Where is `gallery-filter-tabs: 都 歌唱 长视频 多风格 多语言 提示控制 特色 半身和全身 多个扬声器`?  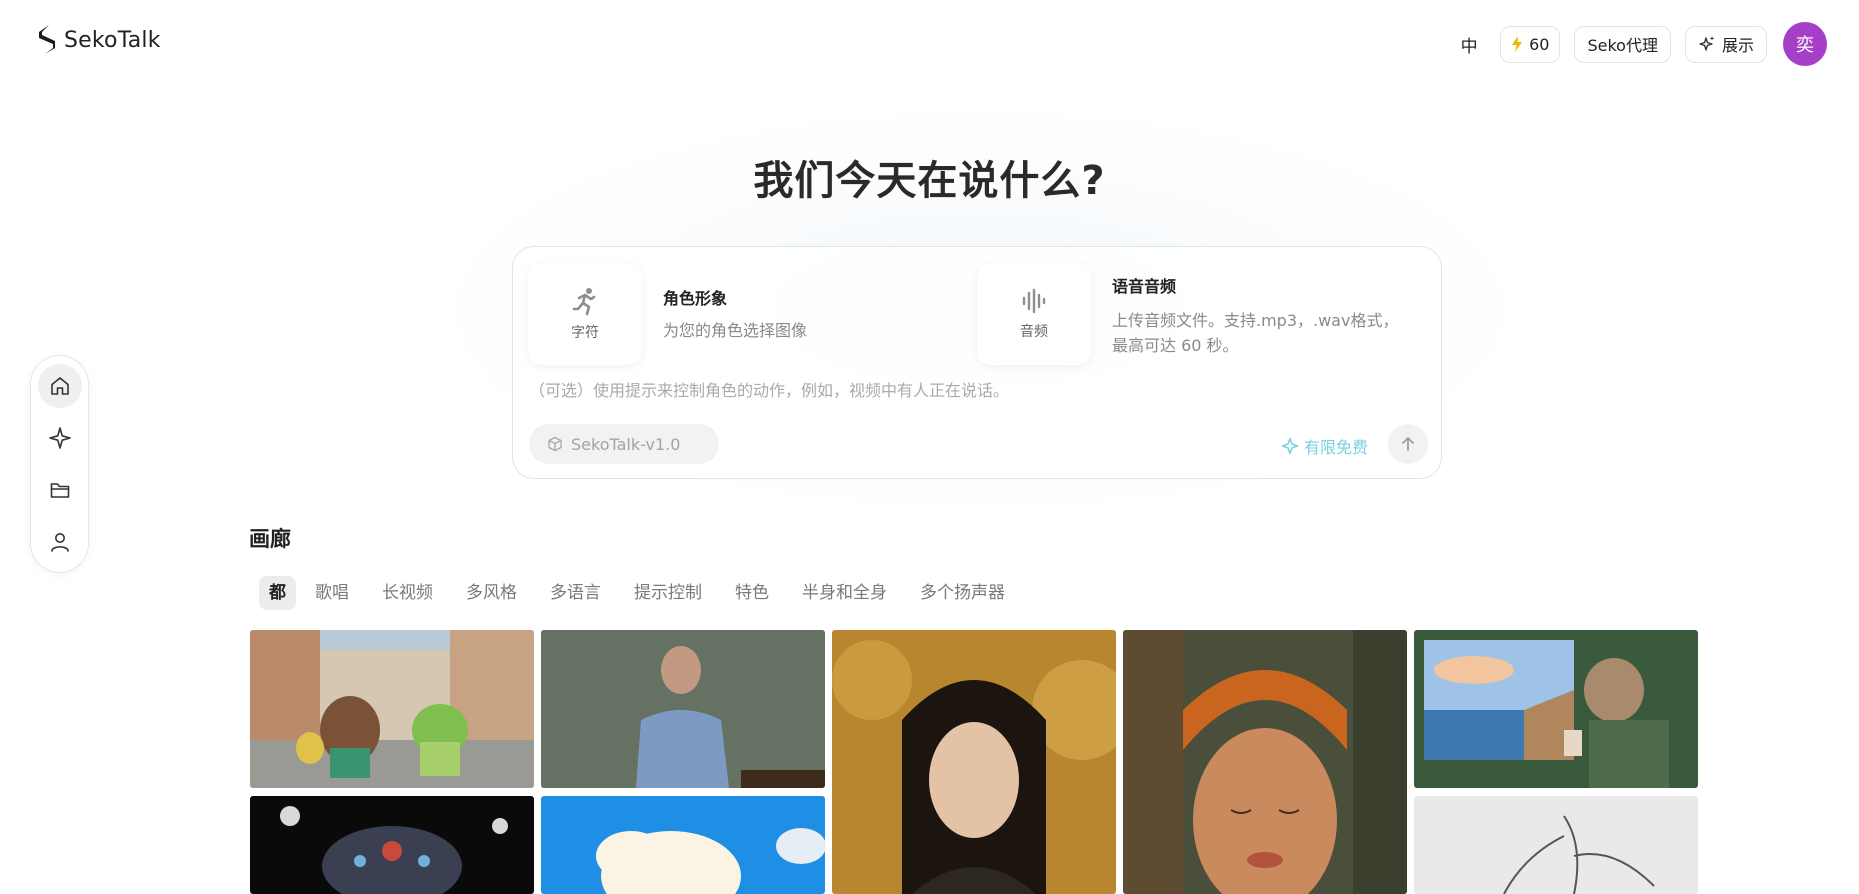
gallery-filter-tabs: 都 歌唱 长视频 多风格 多语言 提示控制 特色 半身和全身 多个扬声器 is located at coordinates (641, 593).